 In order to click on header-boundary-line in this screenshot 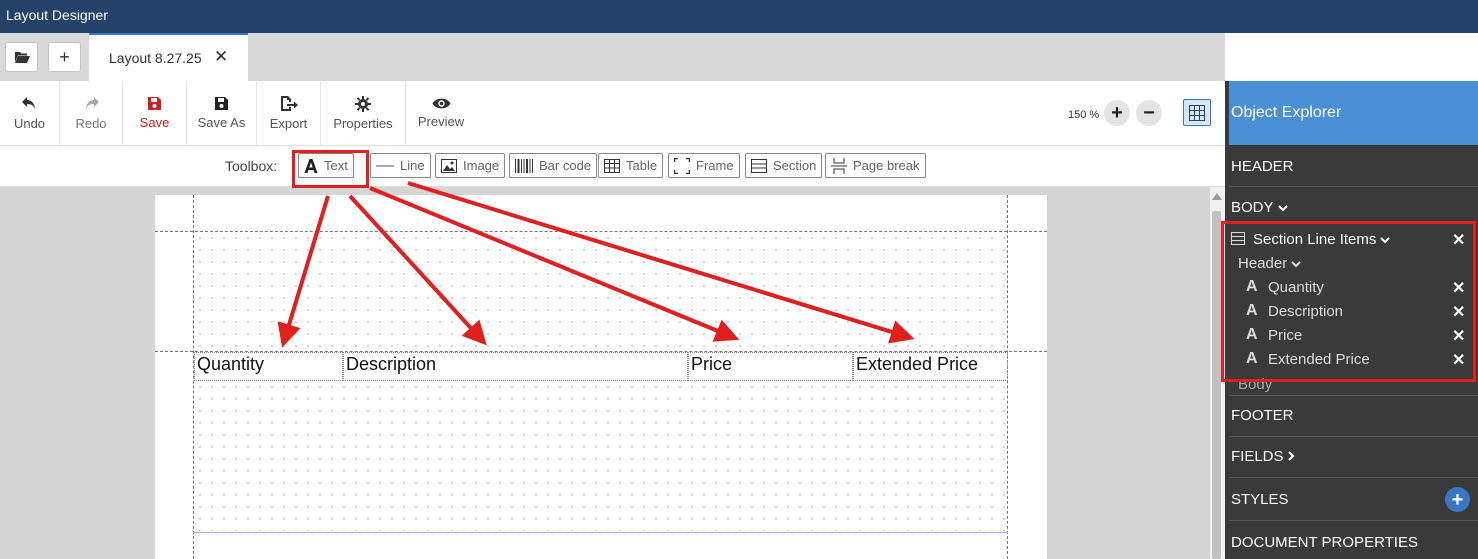, I will do `click(601, 231)`.